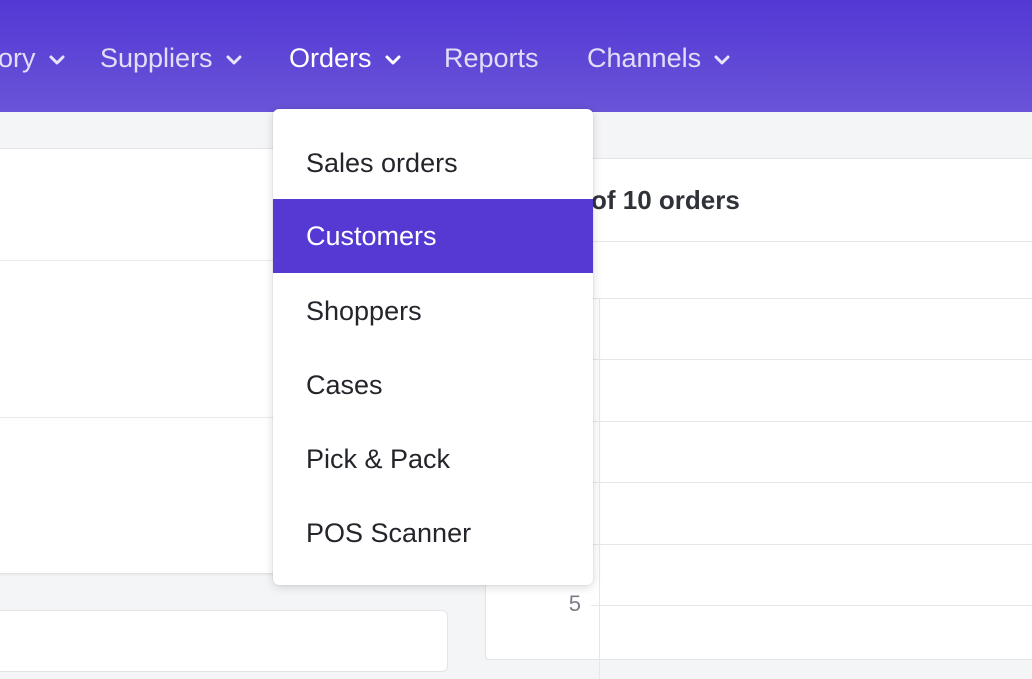  I want to click on nav-item-reports: Reports, so click(491, 58).